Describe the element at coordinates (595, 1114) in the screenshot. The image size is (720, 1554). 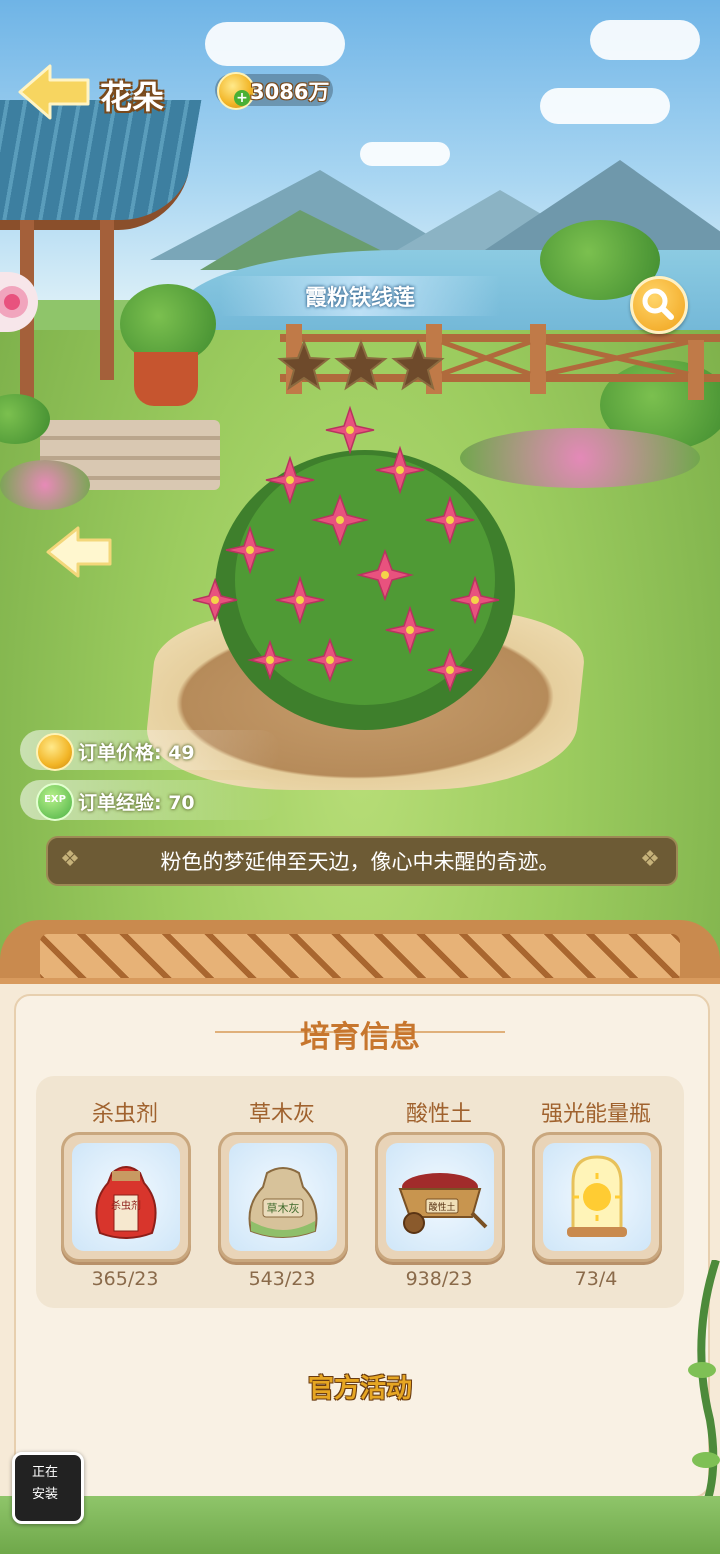
I see `item-label: 强光能量瓶` at that location.